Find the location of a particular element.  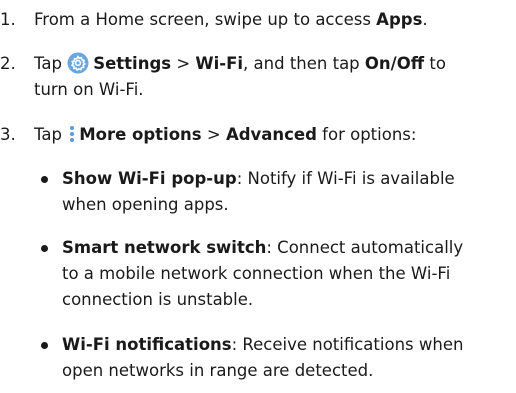

option-description: when opening apps. is located at coordinates (145, 204).